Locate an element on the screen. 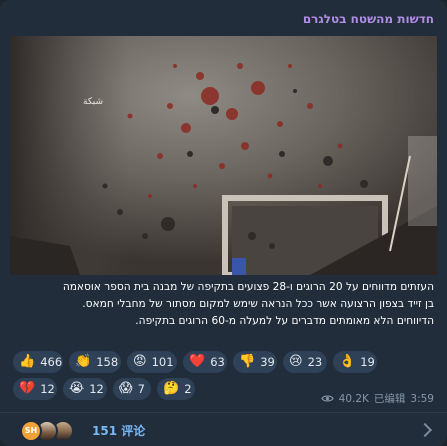  reaction-thinking: 🤔 2 is located at coordinates (176, 389).